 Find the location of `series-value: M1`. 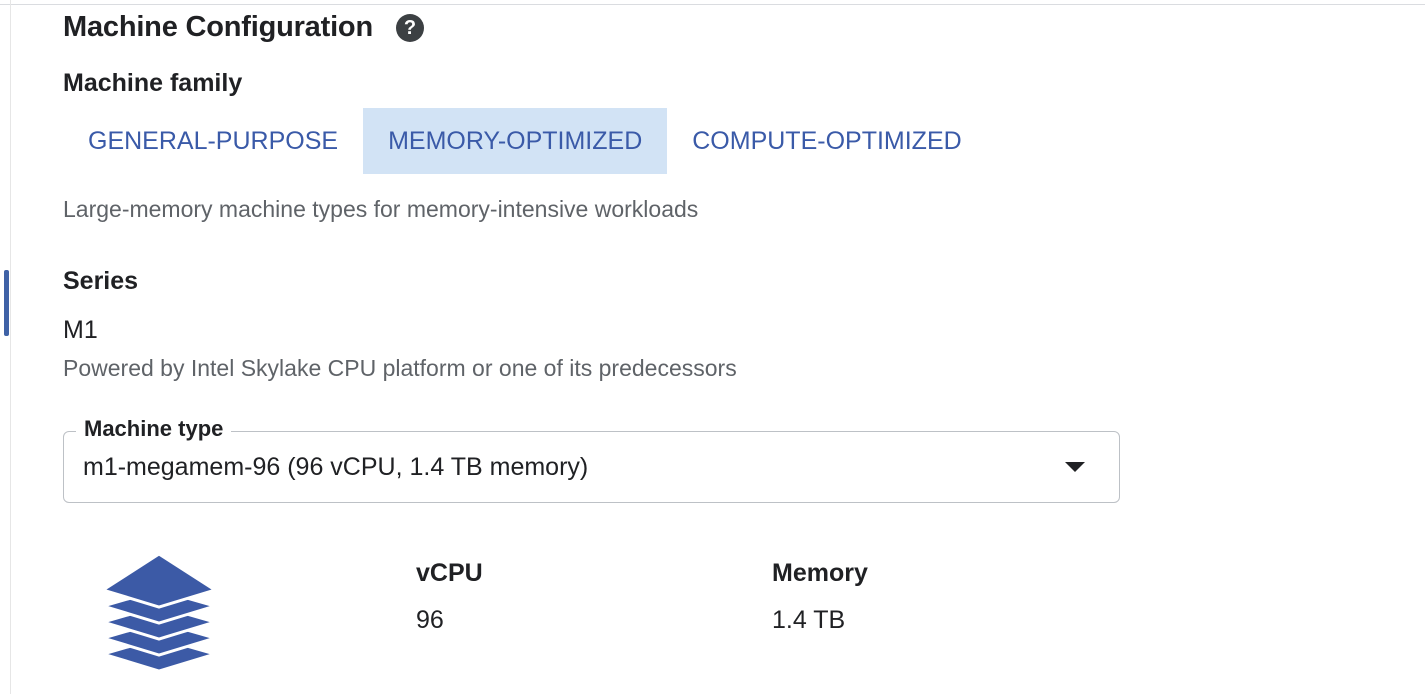

series-value: M1 is located at coordinates (80, 330).